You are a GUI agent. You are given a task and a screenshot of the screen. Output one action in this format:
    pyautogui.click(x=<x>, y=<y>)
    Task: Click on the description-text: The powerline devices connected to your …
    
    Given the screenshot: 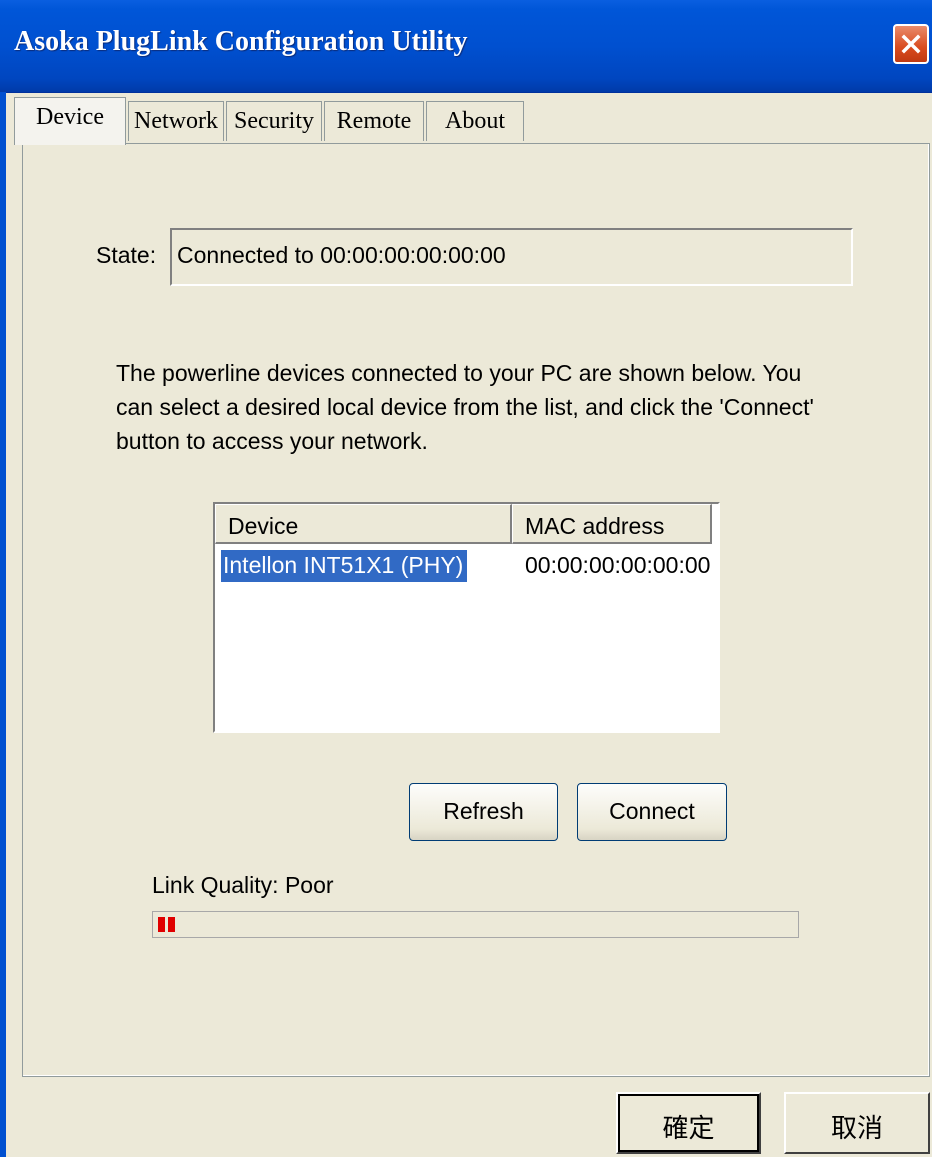 What is the action you would take?
    pyautogui.click(x=465, y=407)
    